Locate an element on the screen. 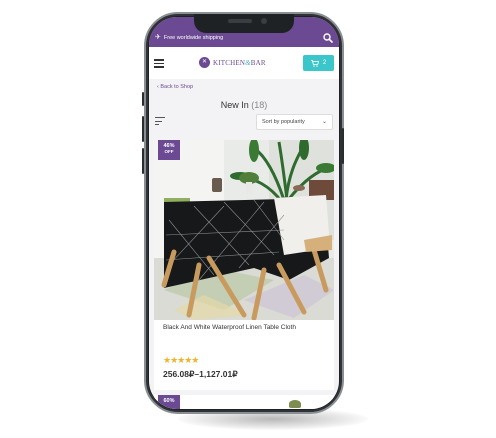 Image resolution: width=496 pixels, height=438 pixels. discount-badge: 46% OFF is located at coordinates (169, 150).